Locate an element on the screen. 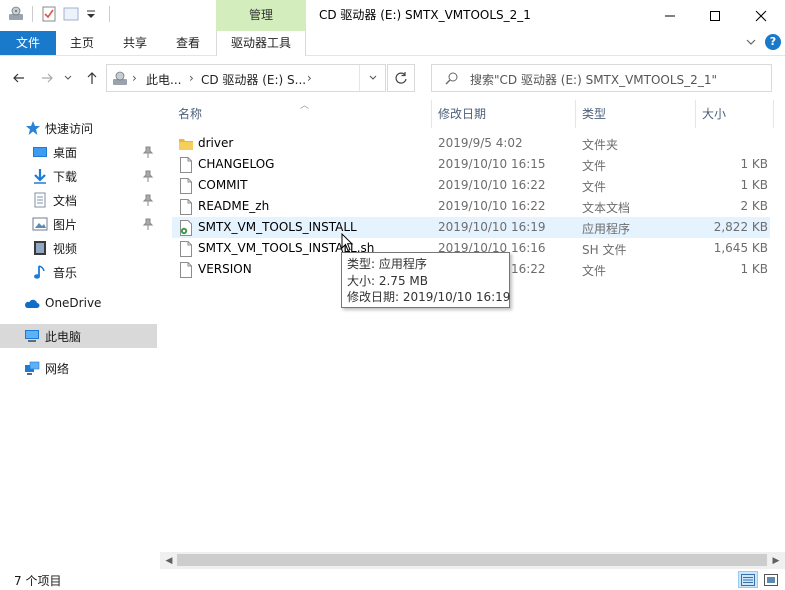  help-button: ? is located at coordinates (773, 42).